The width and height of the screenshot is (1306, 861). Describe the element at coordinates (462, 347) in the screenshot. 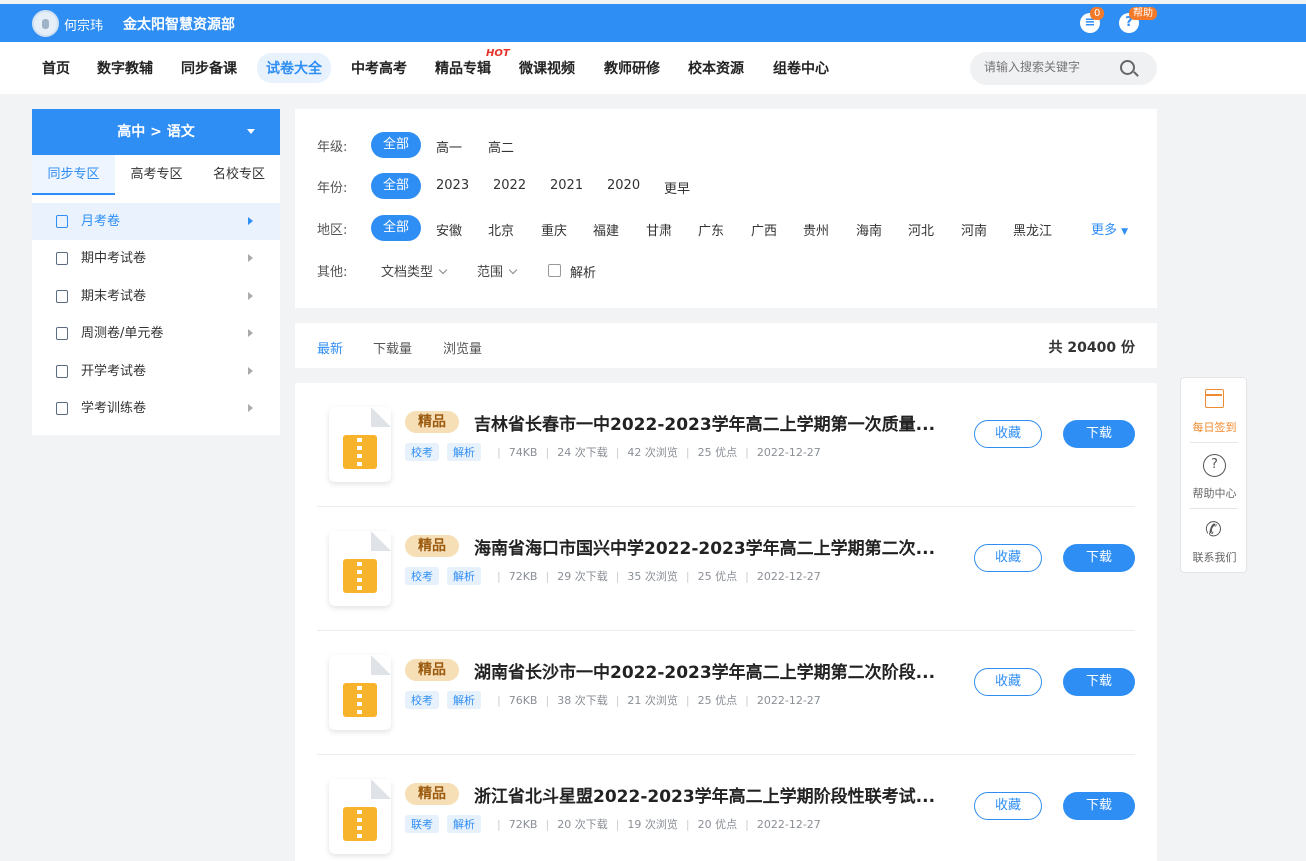

I see `sort-views: 浏览量` at that location.